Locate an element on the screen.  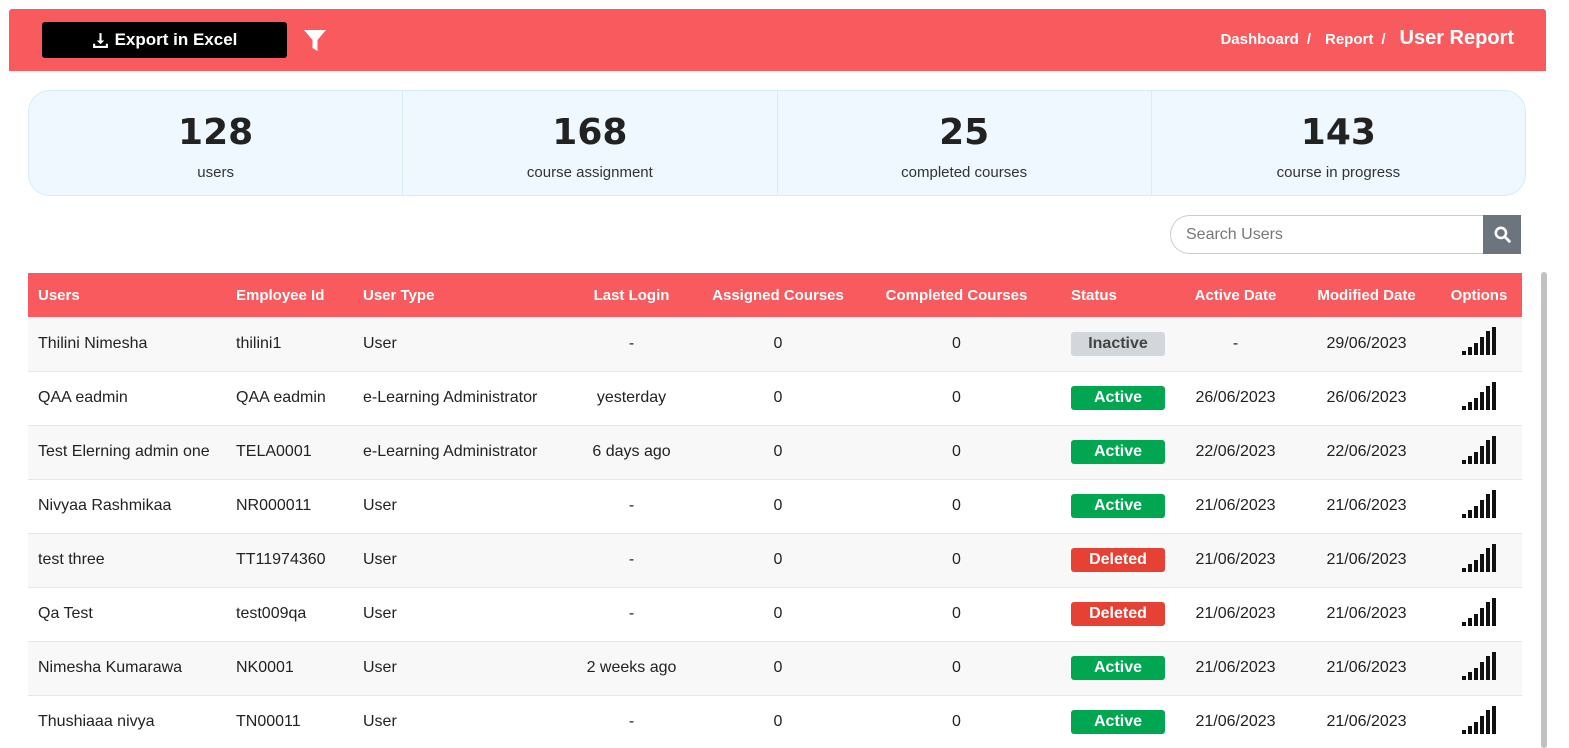
search-icon is located at coordinates (1502, 234).